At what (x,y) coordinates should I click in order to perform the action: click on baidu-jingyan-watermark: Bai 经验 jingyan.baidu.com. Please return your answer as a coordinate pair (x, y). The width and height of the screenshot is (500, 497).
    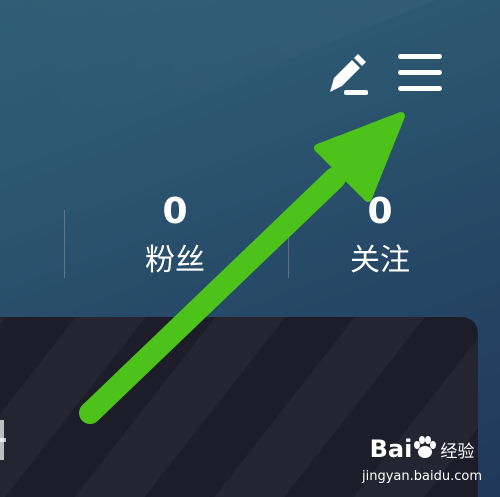
    Looking at the image, I should click on (422, 463).